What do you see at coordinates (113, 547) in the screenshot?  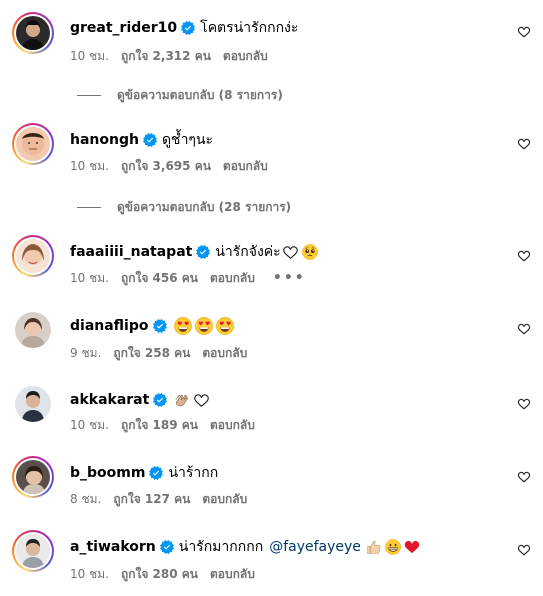 I see `username: a_tiwakorn` at bounding box center [113, 547].